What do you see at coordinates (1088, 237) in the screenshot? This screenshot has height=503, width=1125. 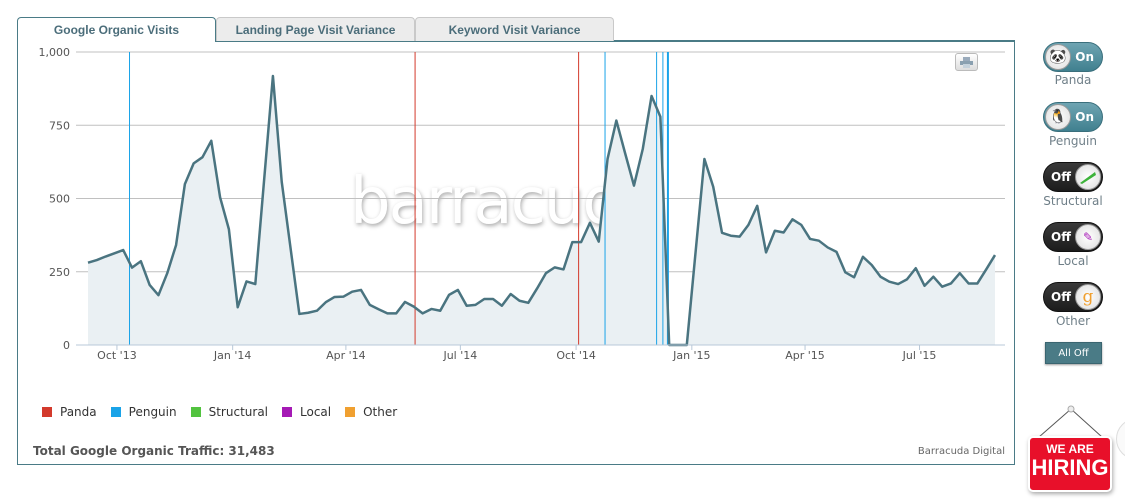 I see `pigeon-icon: ✎` at bounding box center [1088, 237].